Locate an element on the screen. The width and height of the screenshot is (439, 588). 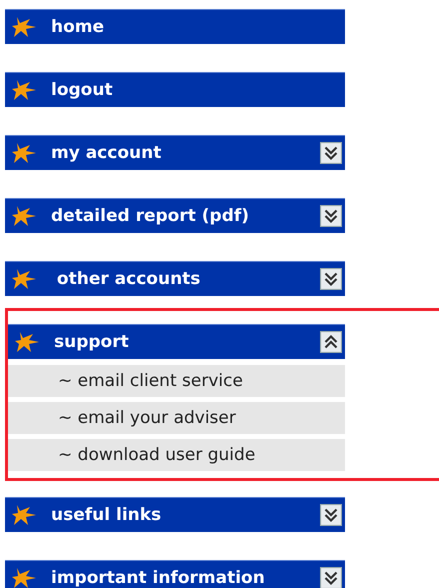
menu-bar: other accounts is located at coordinates (175, 278).